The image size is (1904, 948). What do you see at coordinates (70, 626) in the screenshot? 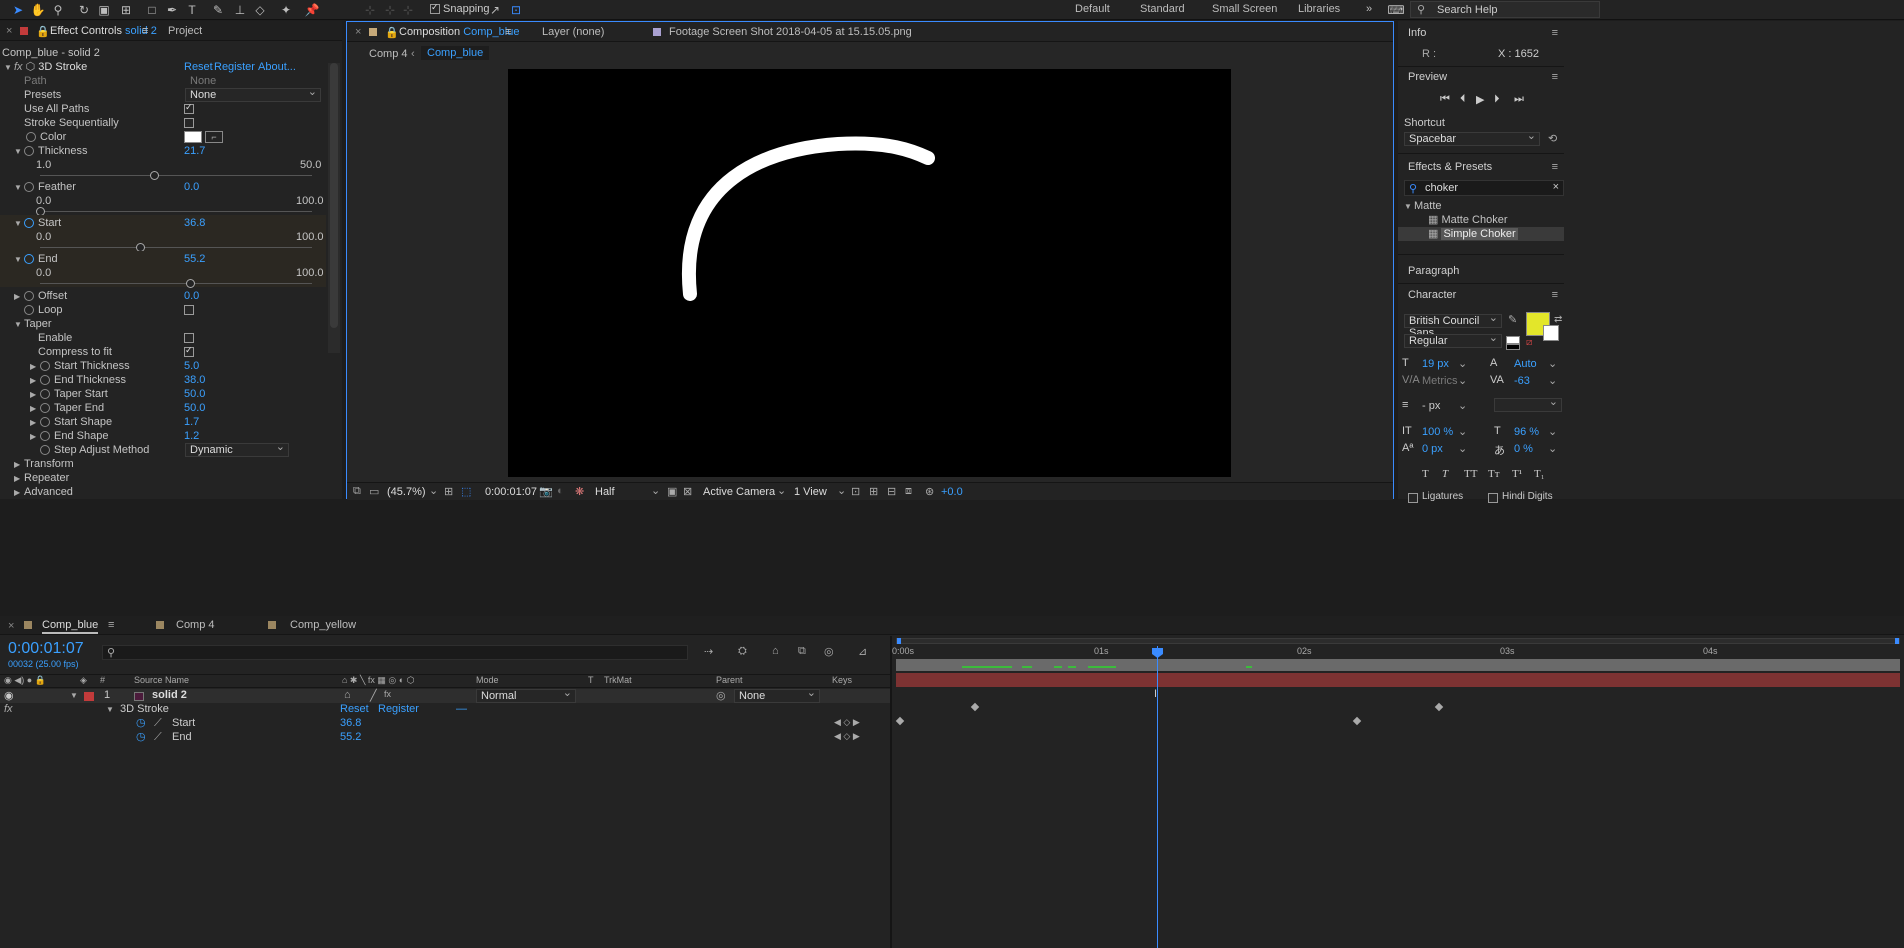
I see `tab-comp-blue: Comp_blue` at bounding box center [70, 626].